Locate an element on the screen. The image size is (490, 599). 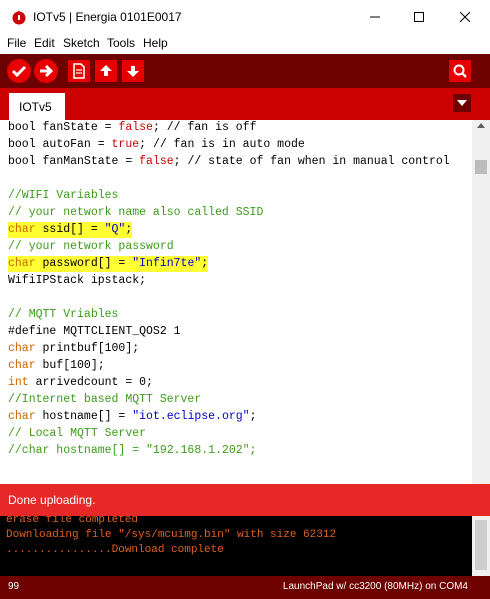
code-line: int arrivedcount = 0; is located at coordinates (80, 382).